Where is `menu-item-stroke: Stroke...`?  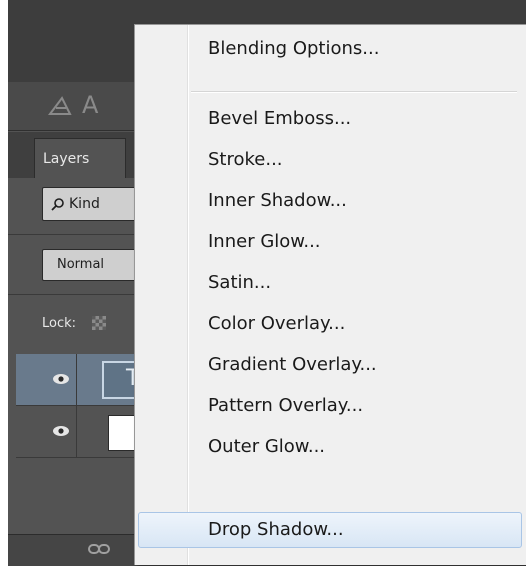
menu-item-stroke: Stroke... is located at coordinates (330, 158).